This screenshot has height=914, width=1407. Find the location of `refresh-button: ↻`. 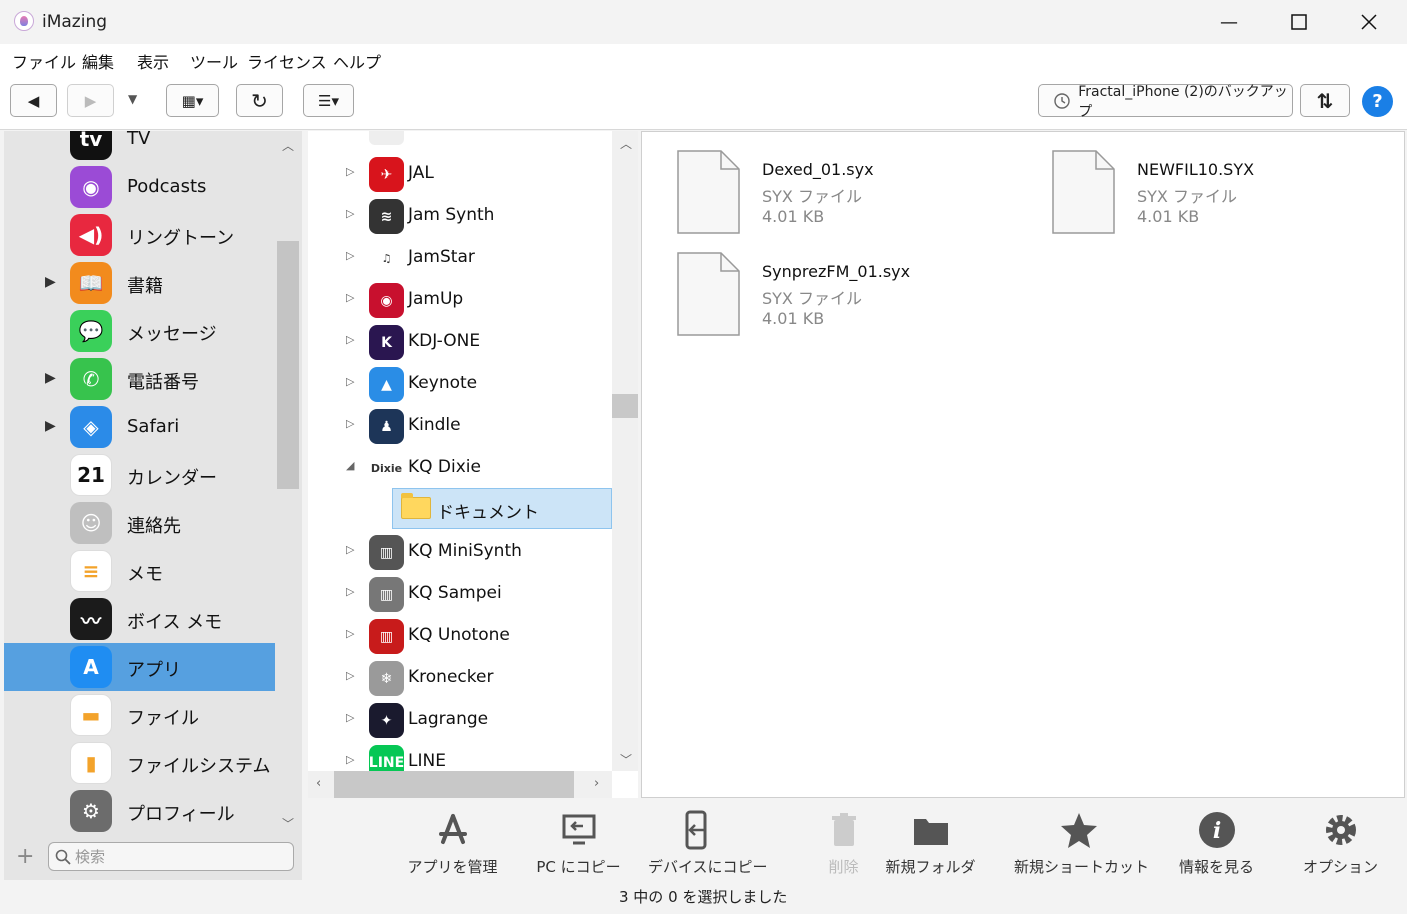

refresh-button: ↻ is located at coordinates (259, 100).